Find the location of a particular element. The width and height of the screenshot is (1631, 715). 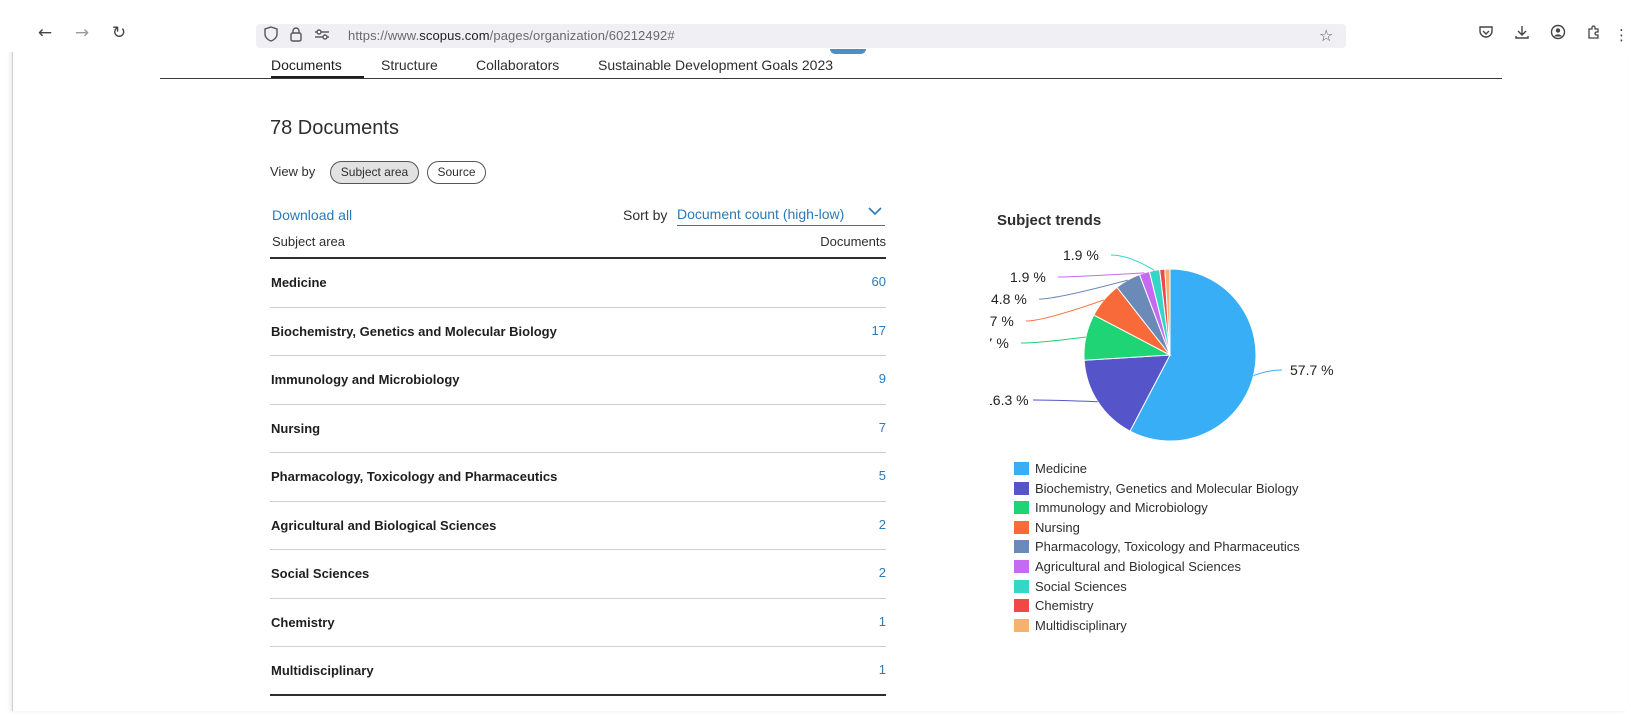

sort-by-select: Document count (high-low) is located at coordinates (781, 215).